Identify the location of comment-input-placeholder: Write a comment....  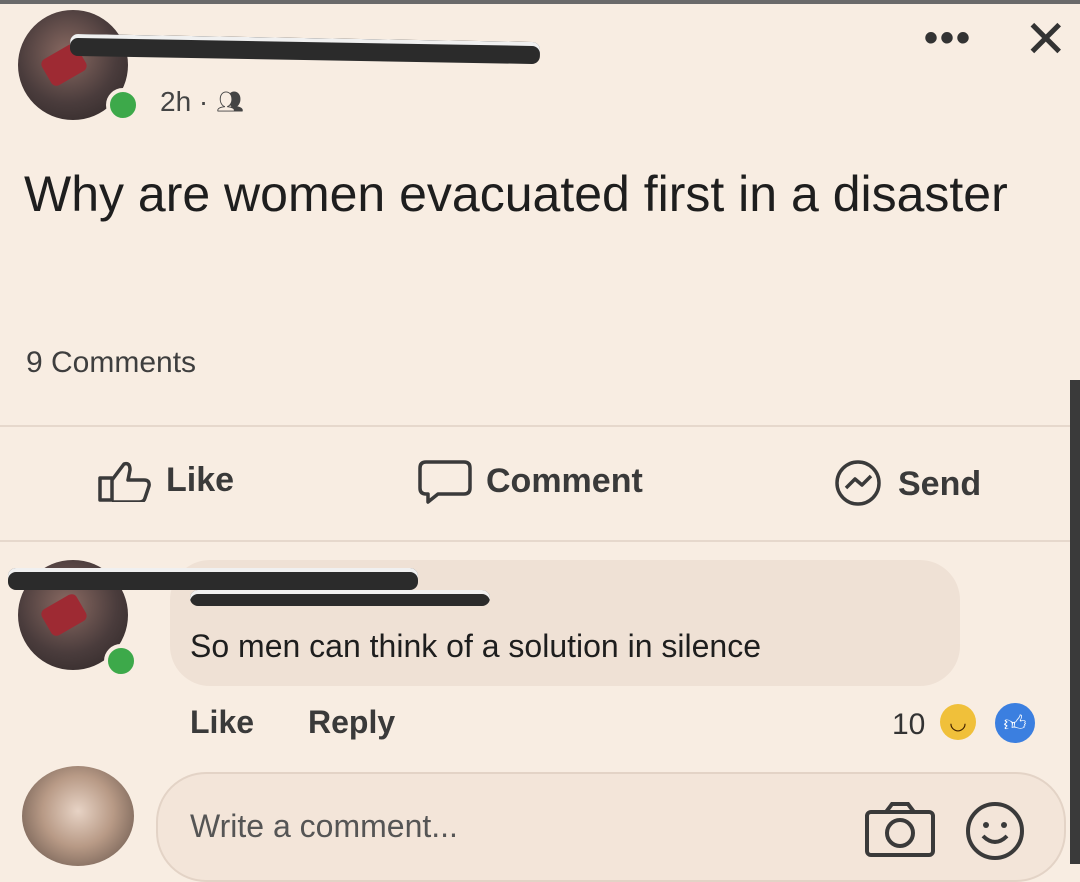
(324, 826).